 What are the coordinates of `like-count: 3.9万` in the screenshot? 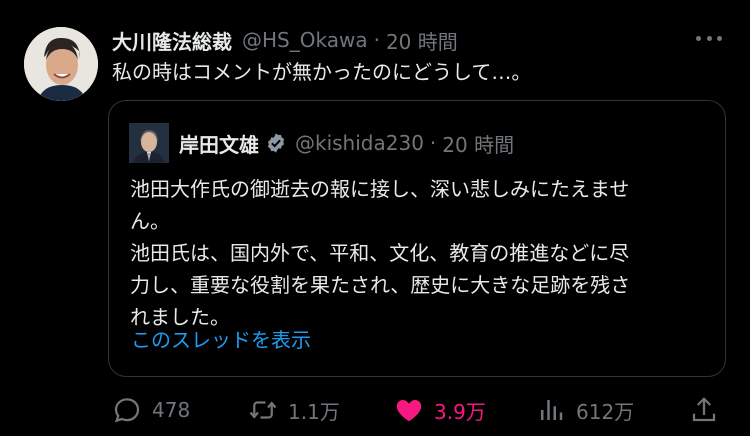 It's located at (460, 411).